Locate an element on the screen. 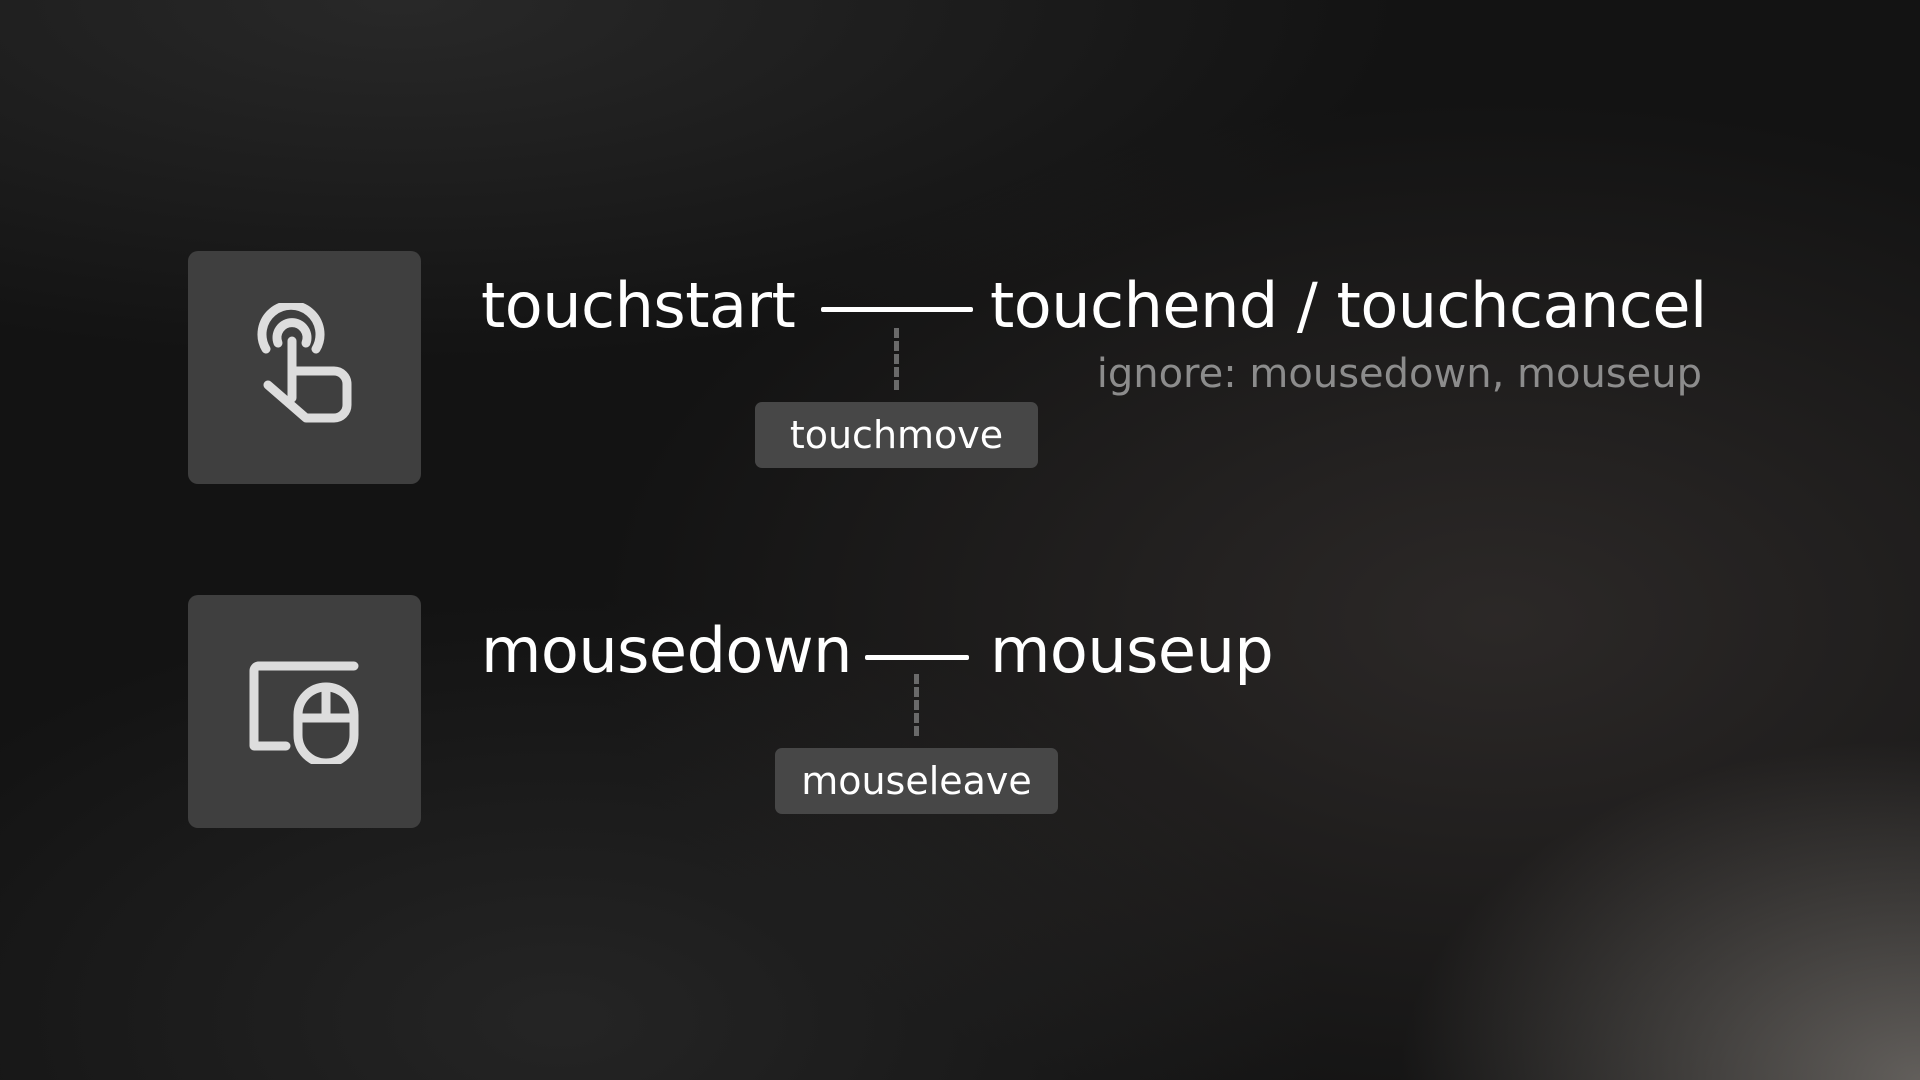 The height and width of the screenshot is (1080, 1920). mouse-icon-tile is located at coordinates (304, 711).